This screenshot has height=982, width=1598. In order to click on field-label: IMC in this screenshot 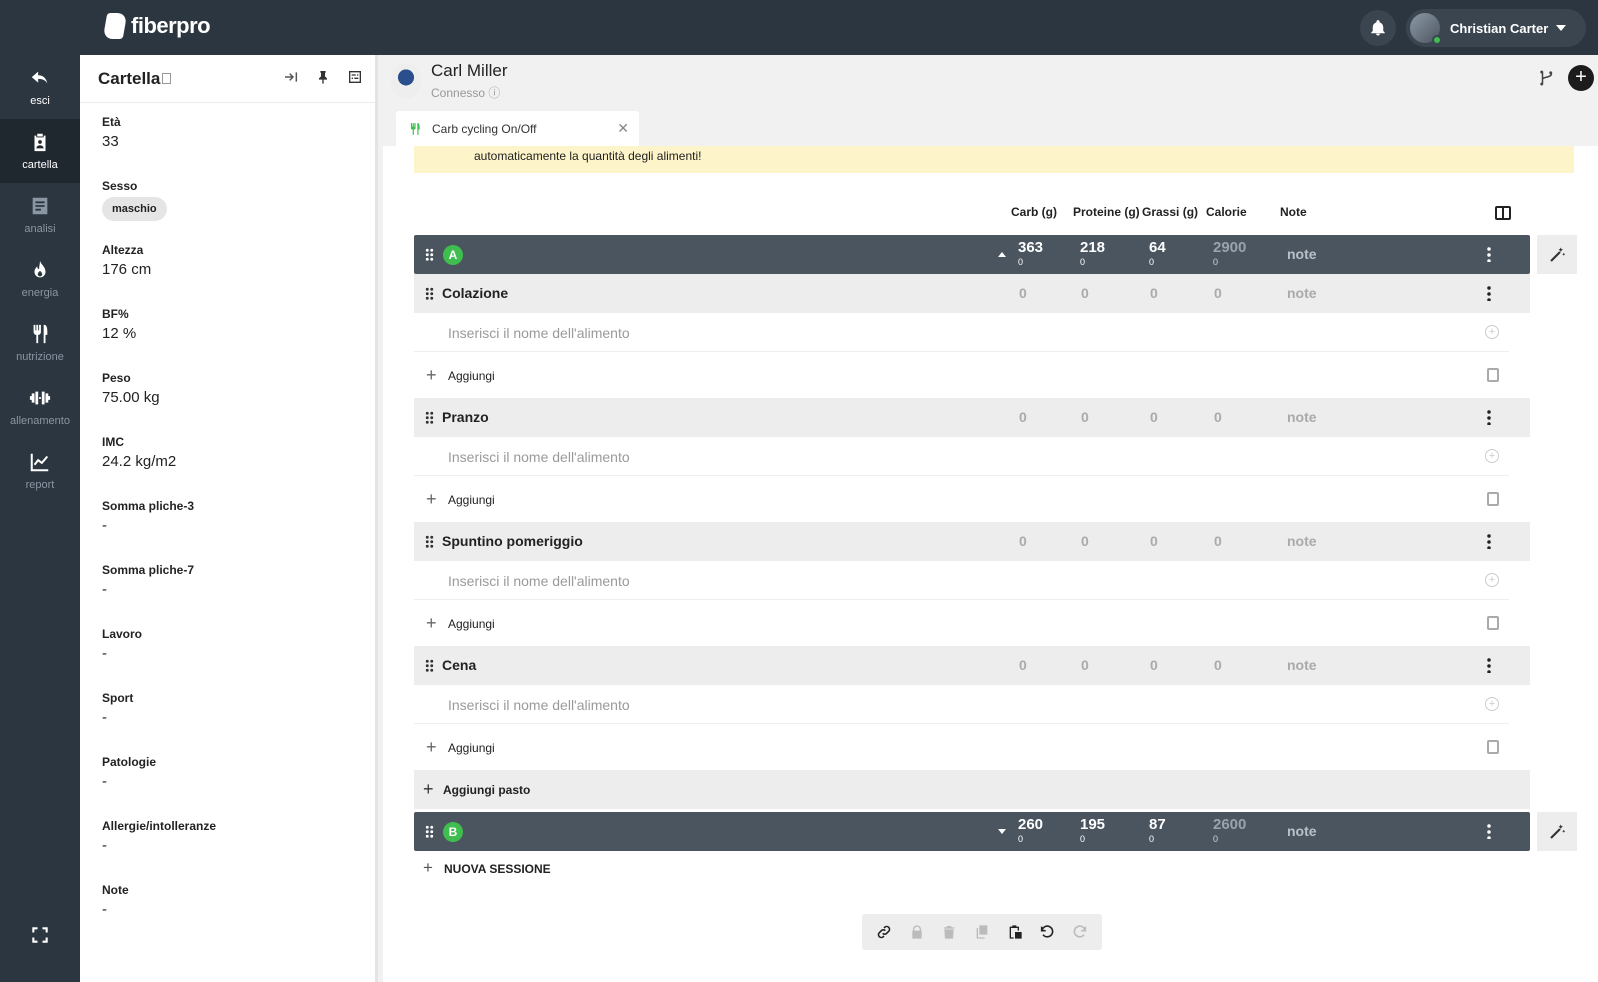, I will do `click(113, 442)`.